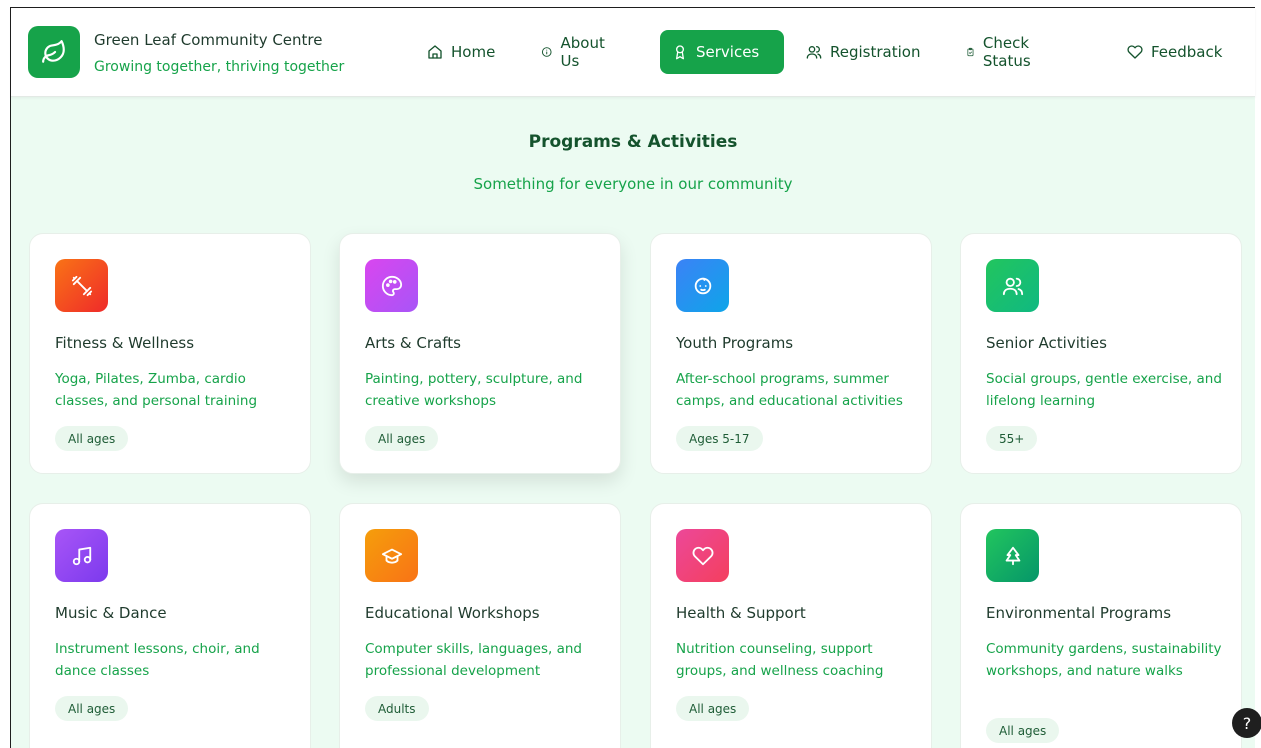 The height and width of the screenshot is (748, 1261). I want to click on age-badge: Ages 5-17, so click(719, 438).